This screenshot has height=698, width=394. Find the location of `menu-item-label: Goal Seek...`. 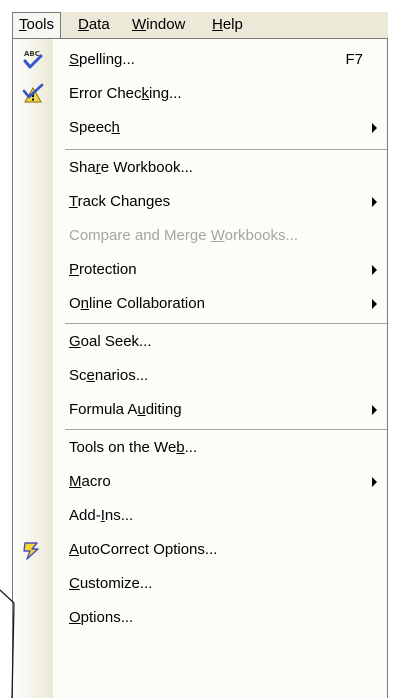

menu-item-label: Goal Seek... is located at coordinates (110, 341).